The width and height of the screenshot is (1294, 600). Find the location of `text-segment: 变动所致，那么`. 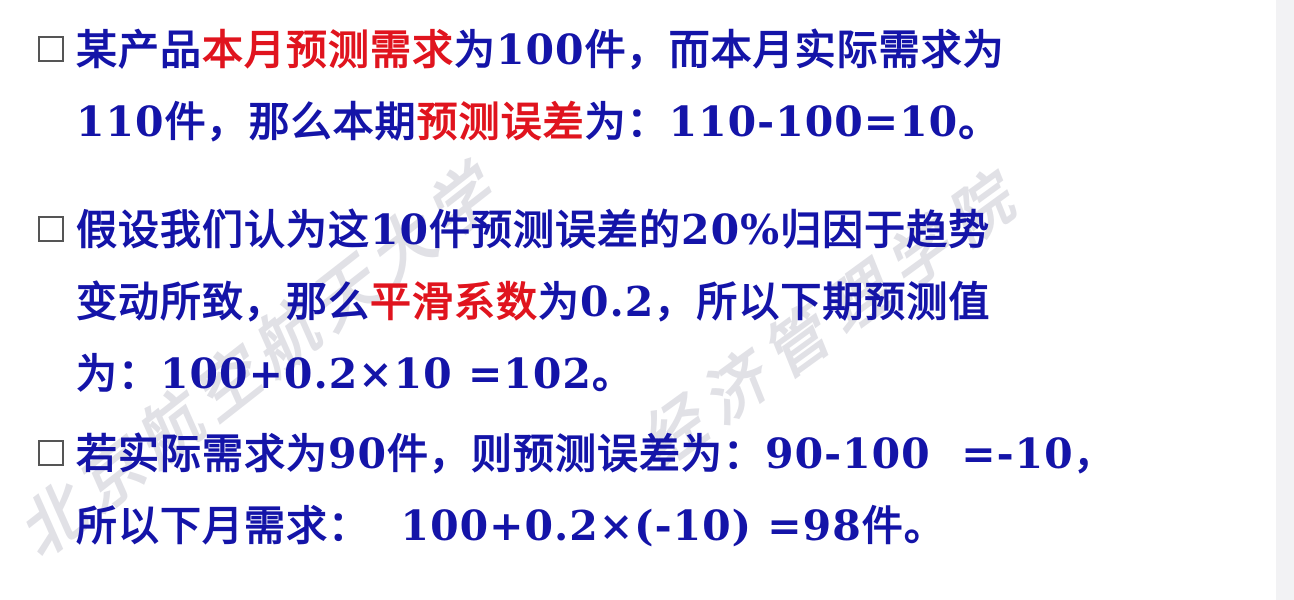

text-segment: 变动所致，那么 is located at coordinates (223, 302).